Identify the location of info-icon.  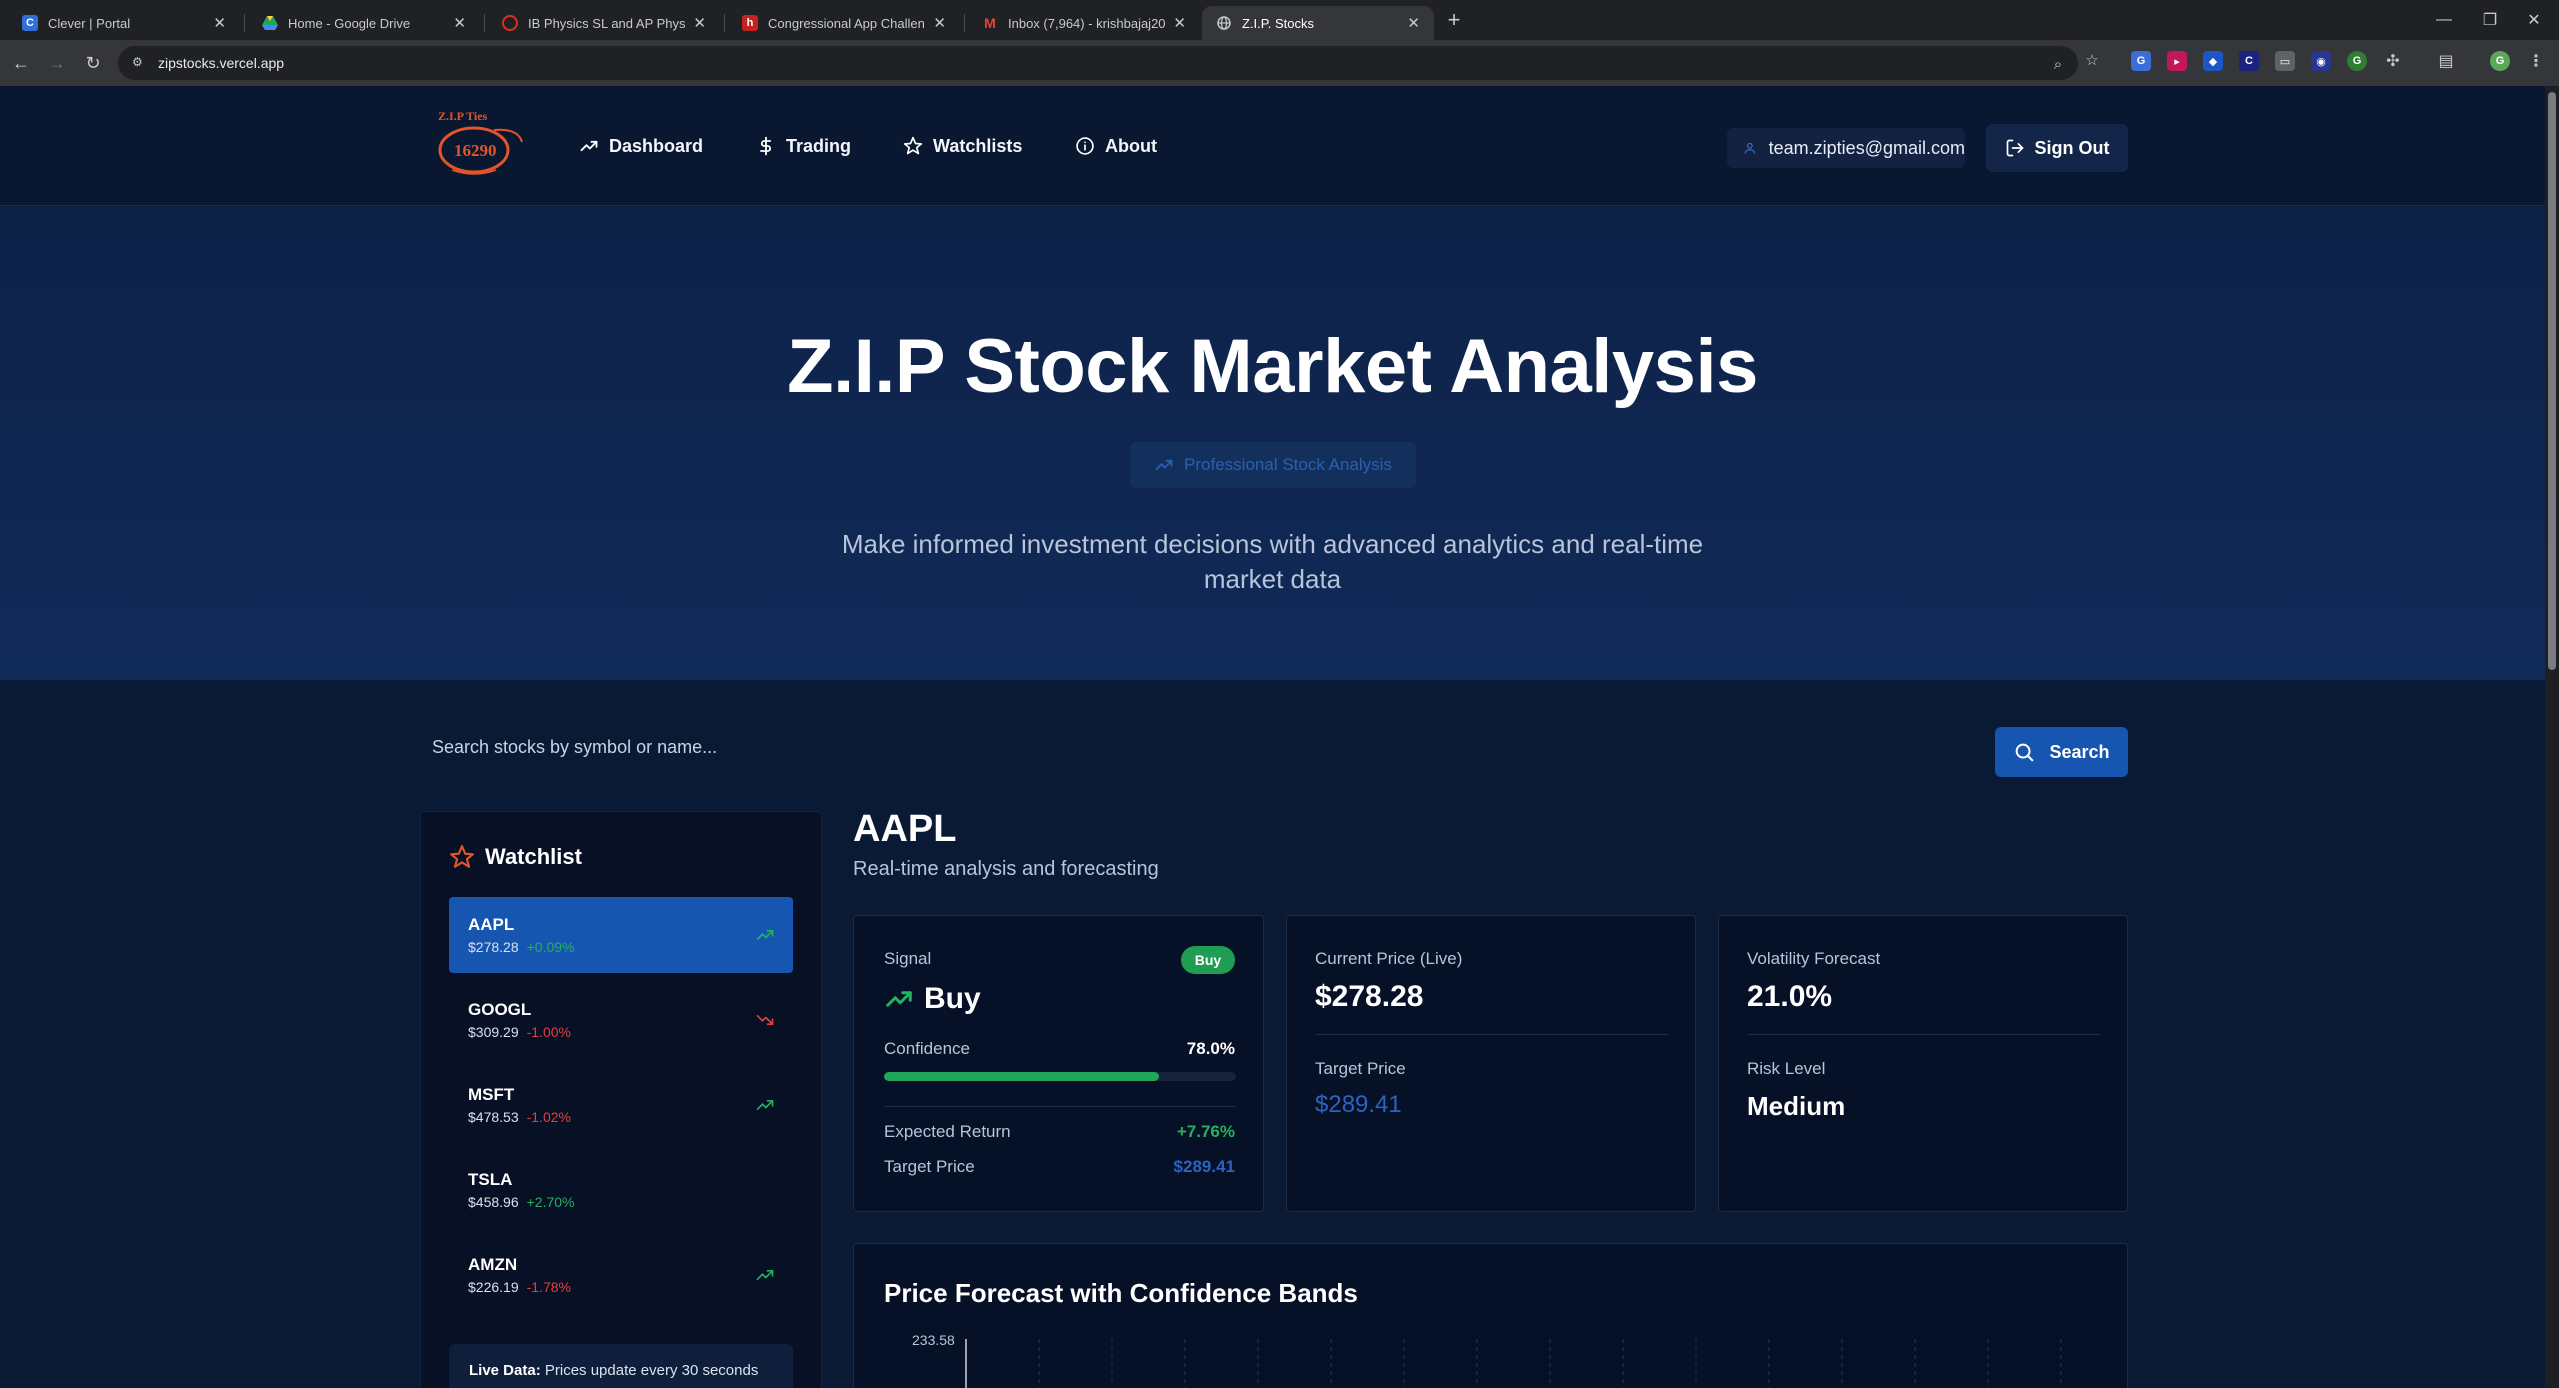
(1085, 146).